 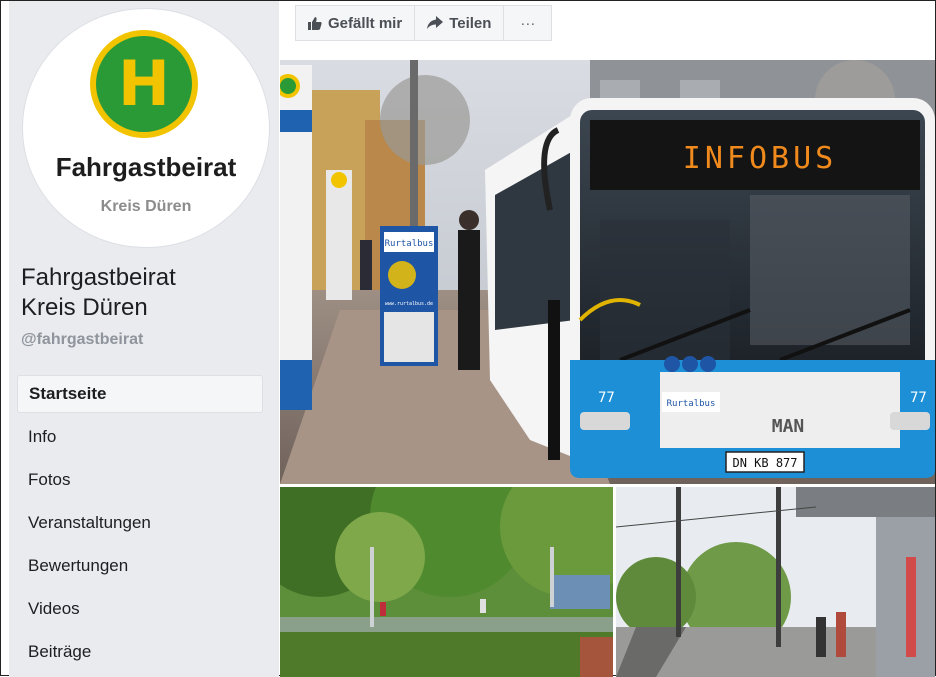 What do you see at coordinates (315, 23) in the screenshot?
I see `thumbs-up-icon` at bounding box center [315, 23].